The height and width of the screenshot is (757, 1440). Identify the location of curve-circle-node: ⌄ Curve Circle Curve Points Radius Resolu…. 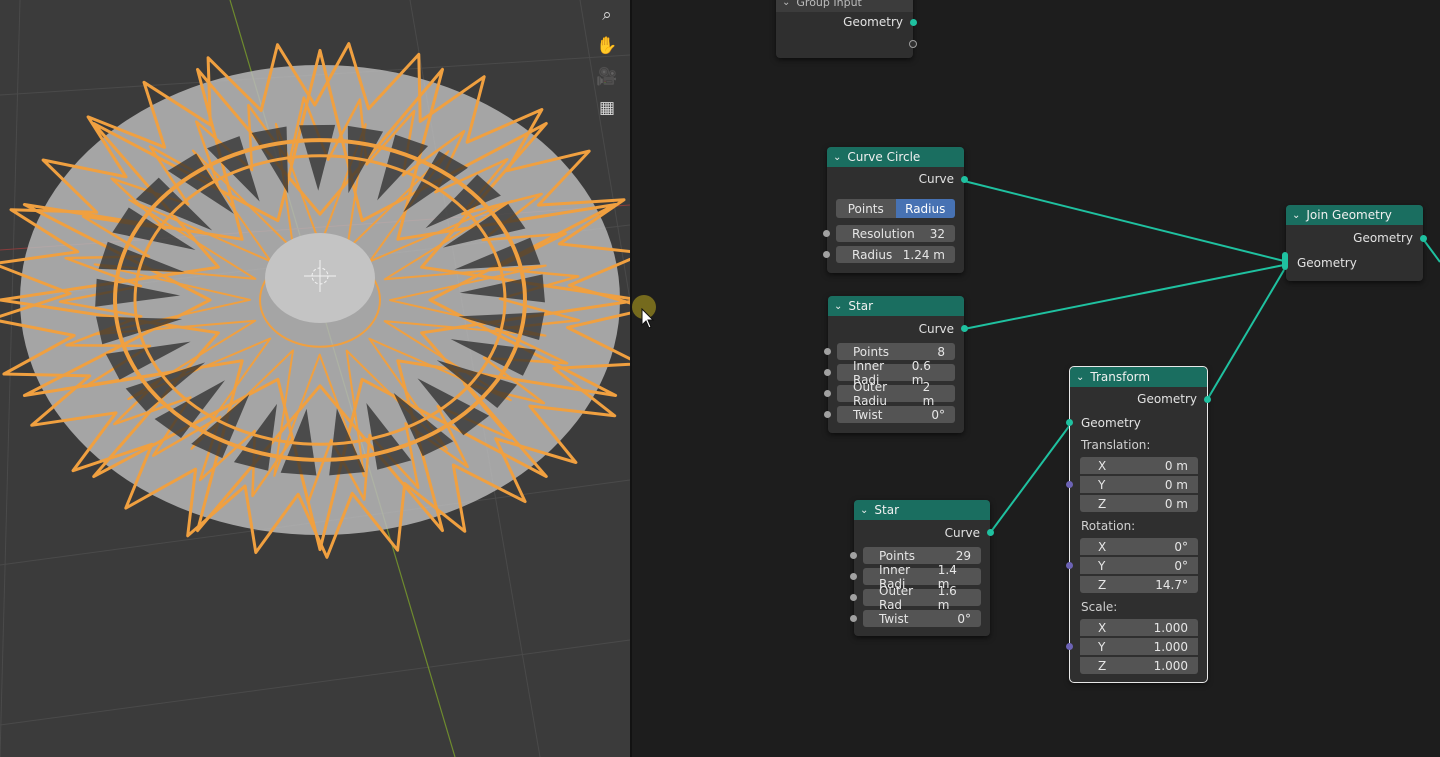
(895, 210).